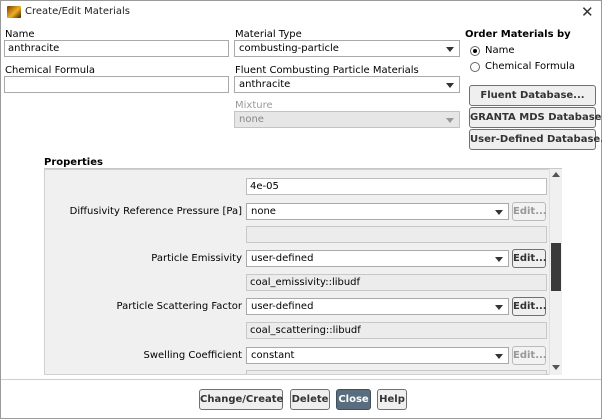 This screenshot has width=602, height=419. Describe the element at coordinates (347, 119) in the screenshot. I see `mixture-dropdown: none` at that location.